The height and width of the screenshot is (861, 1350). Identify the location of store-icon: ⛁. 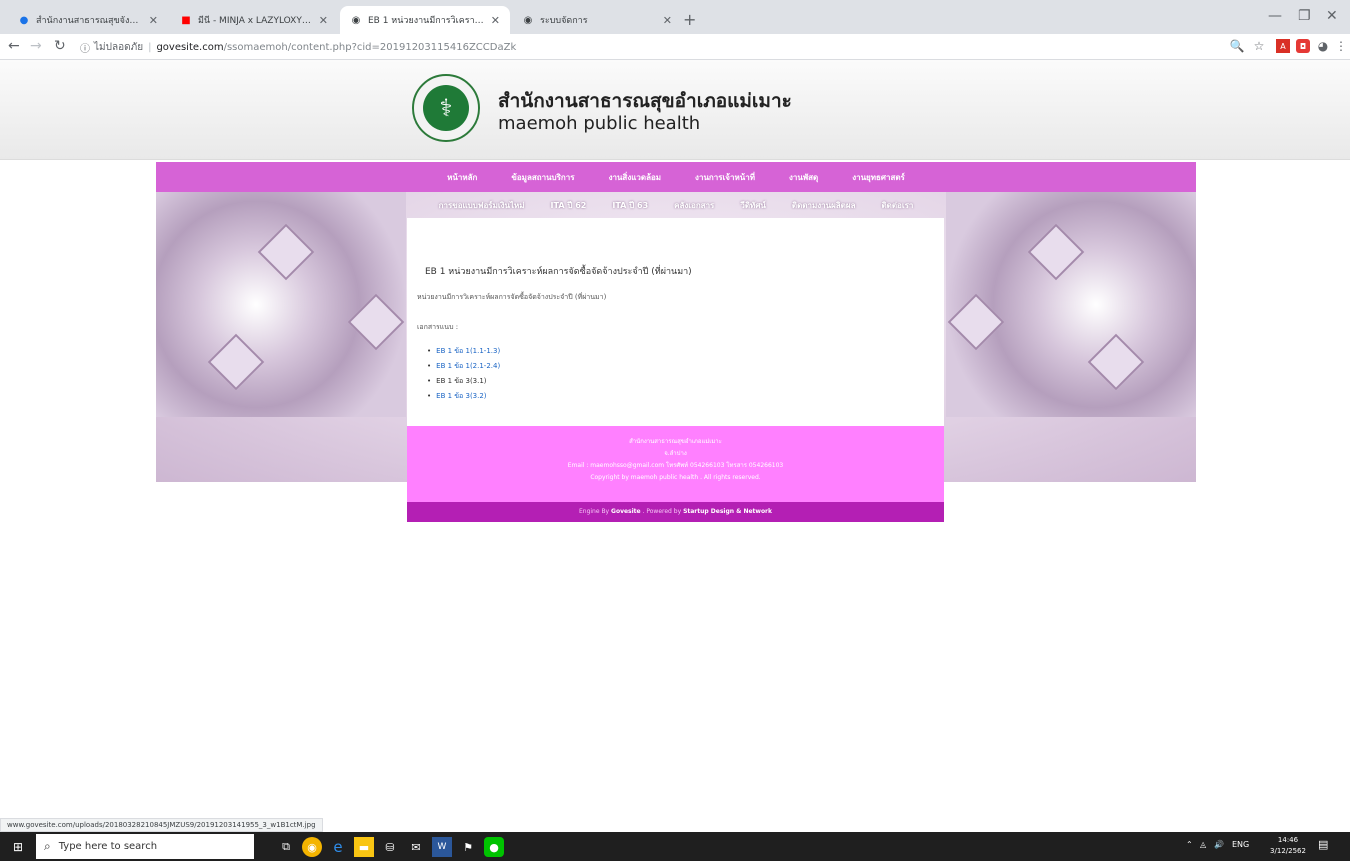
(390, 847).